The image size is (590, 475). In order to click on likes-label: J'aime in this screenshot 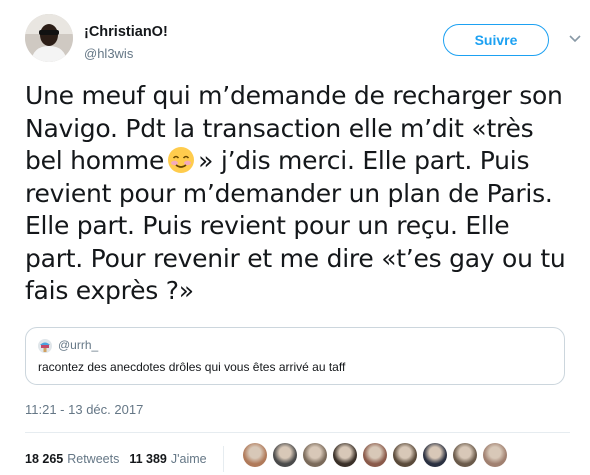, I will do `click(188, 459)`.